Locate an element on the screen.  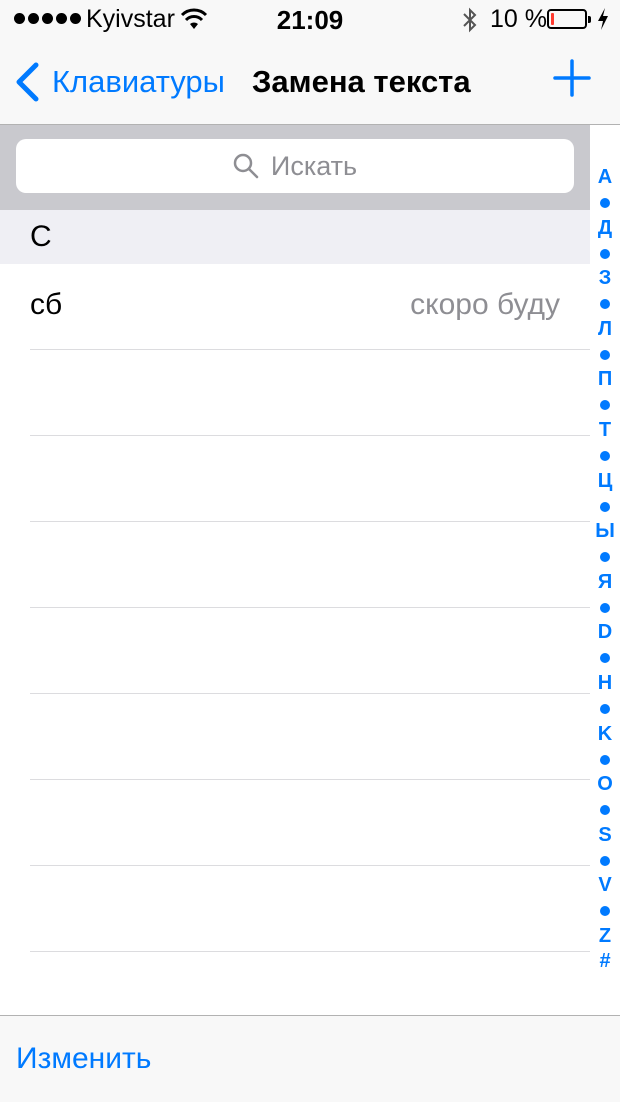
bottom-toolbar: Изменить is located at coordinates (310, 1058).